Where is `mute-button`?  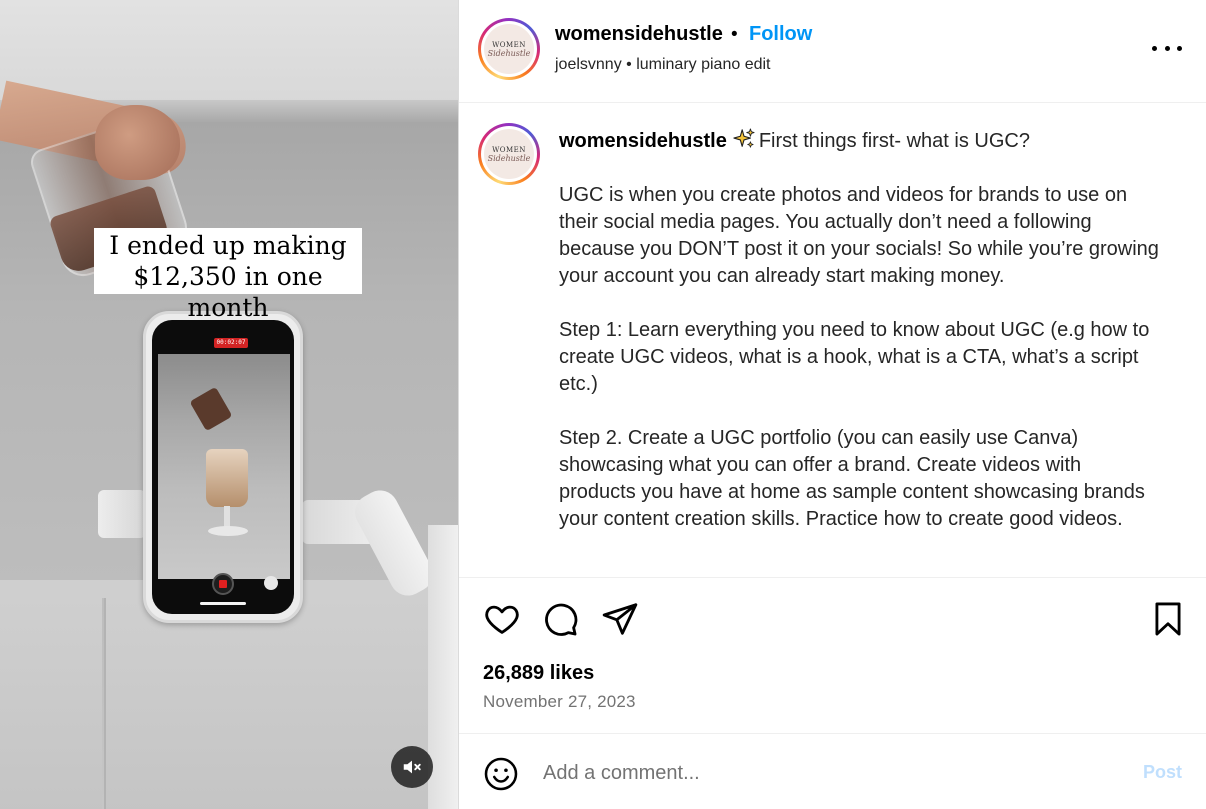
mute-button is located at coordinates (412, 767).